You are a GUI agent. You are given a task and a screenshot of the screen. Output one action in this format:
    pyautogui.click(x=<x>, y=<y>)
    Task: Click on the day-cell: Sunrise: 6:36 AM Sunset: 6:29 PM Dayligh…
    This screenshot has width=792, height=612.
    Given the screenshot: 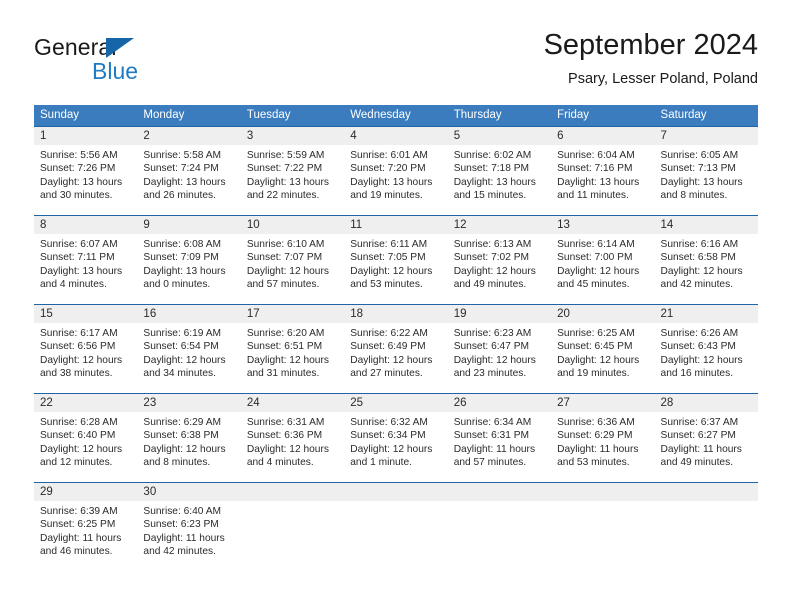 What is the action you would take?
    pyautogui.click(x=602, y=447)
    